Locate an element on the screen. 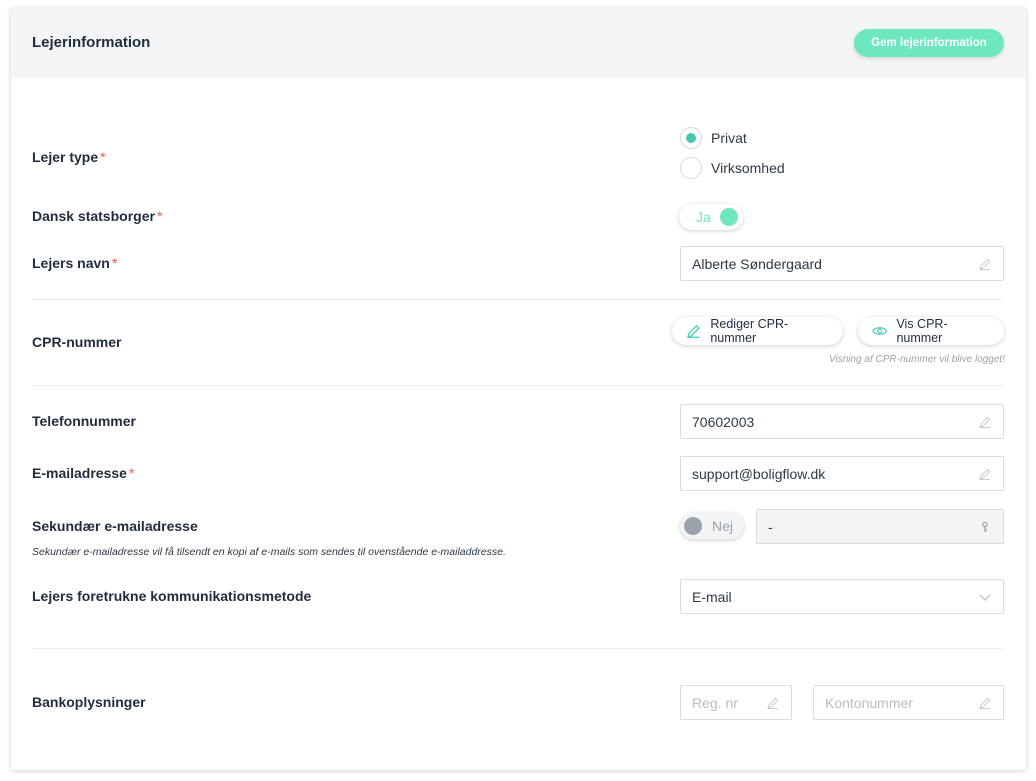 The image size is (1036, 781). tenant-type-label: Lejer type * is located at coordinates (69, 157).